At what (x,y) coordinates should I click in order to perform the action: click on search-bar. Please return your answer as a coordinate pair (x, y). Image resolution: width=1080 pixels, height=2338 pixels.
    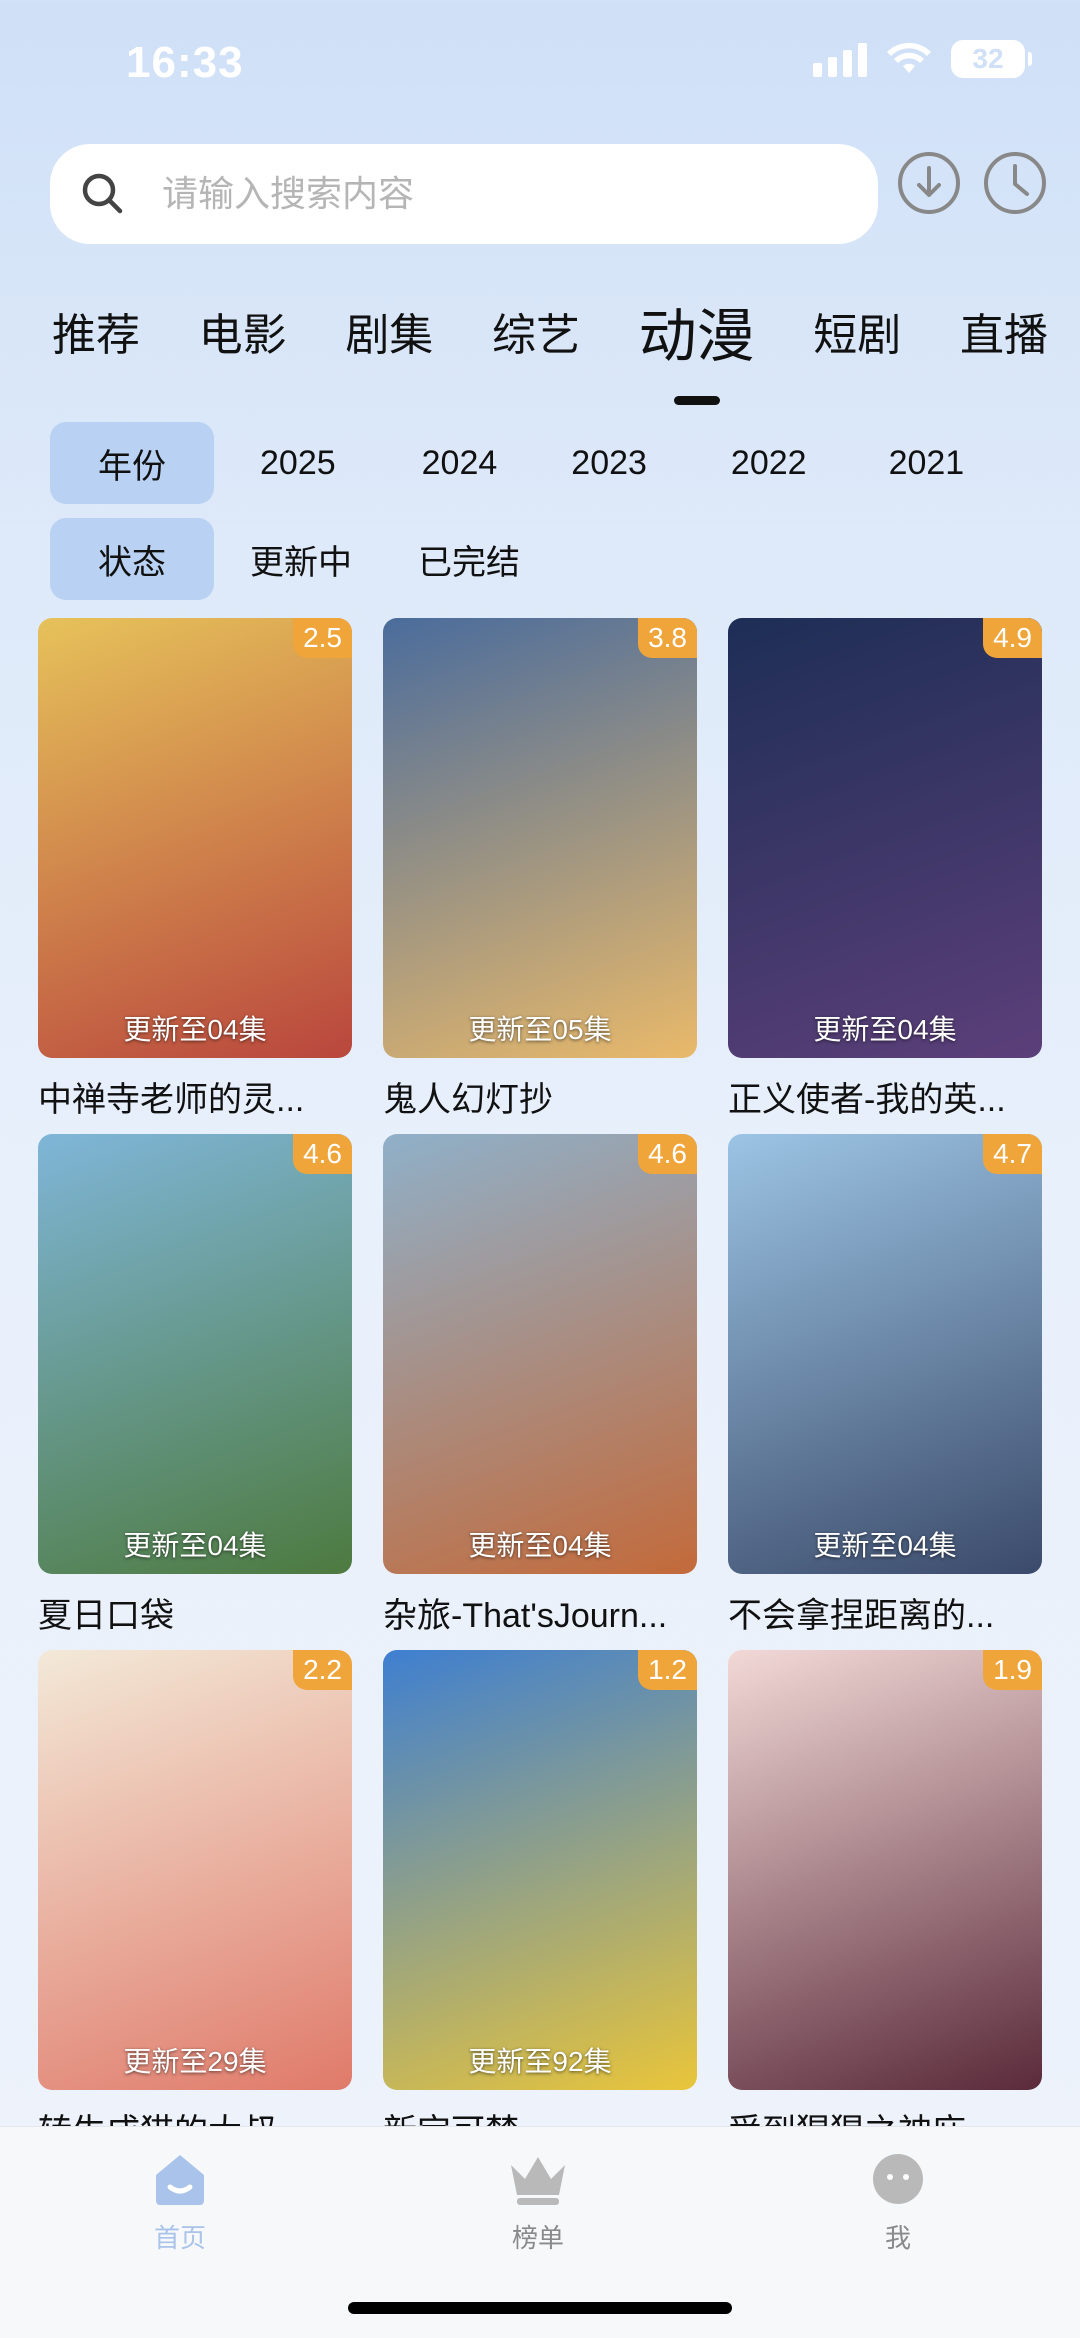
    Looking at the image, I should click on (464, 194).